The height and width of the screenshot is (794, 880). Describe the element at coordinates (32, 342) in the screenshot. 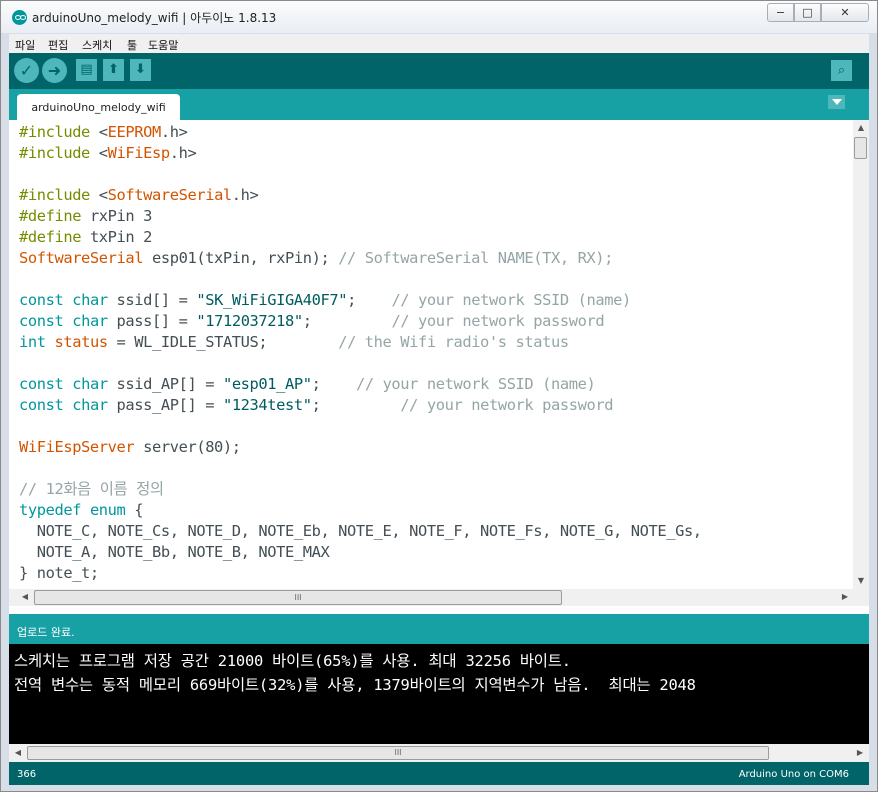

I see `code-token: int` at that location.